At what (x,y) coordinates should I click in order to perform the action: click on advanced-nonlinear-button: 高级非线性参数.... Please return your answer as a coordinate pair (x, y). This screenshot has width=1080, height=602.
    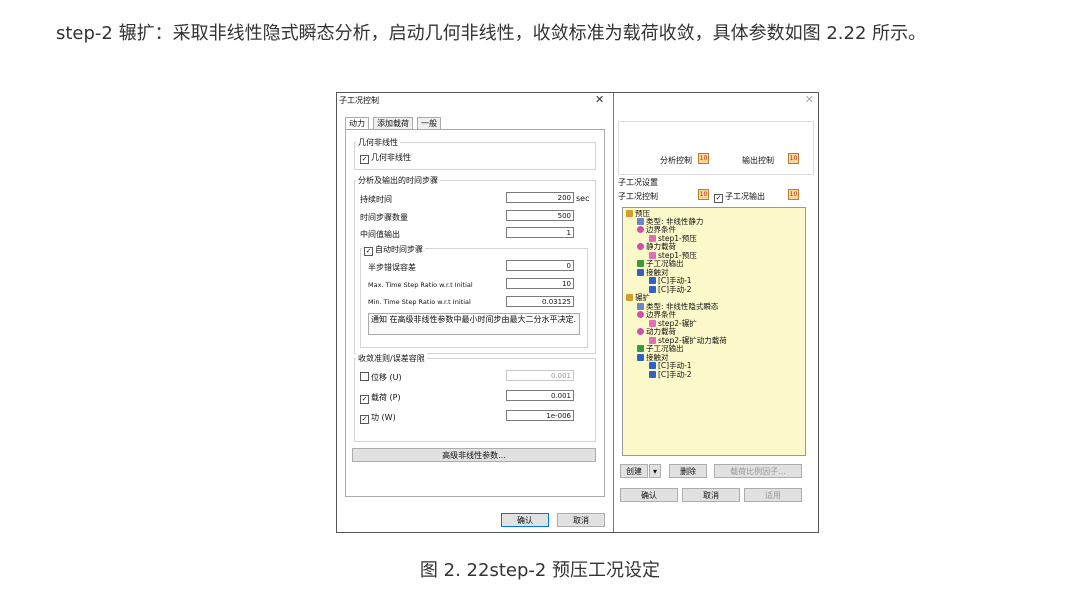
    Looking at the image, I should click on (474, 455).